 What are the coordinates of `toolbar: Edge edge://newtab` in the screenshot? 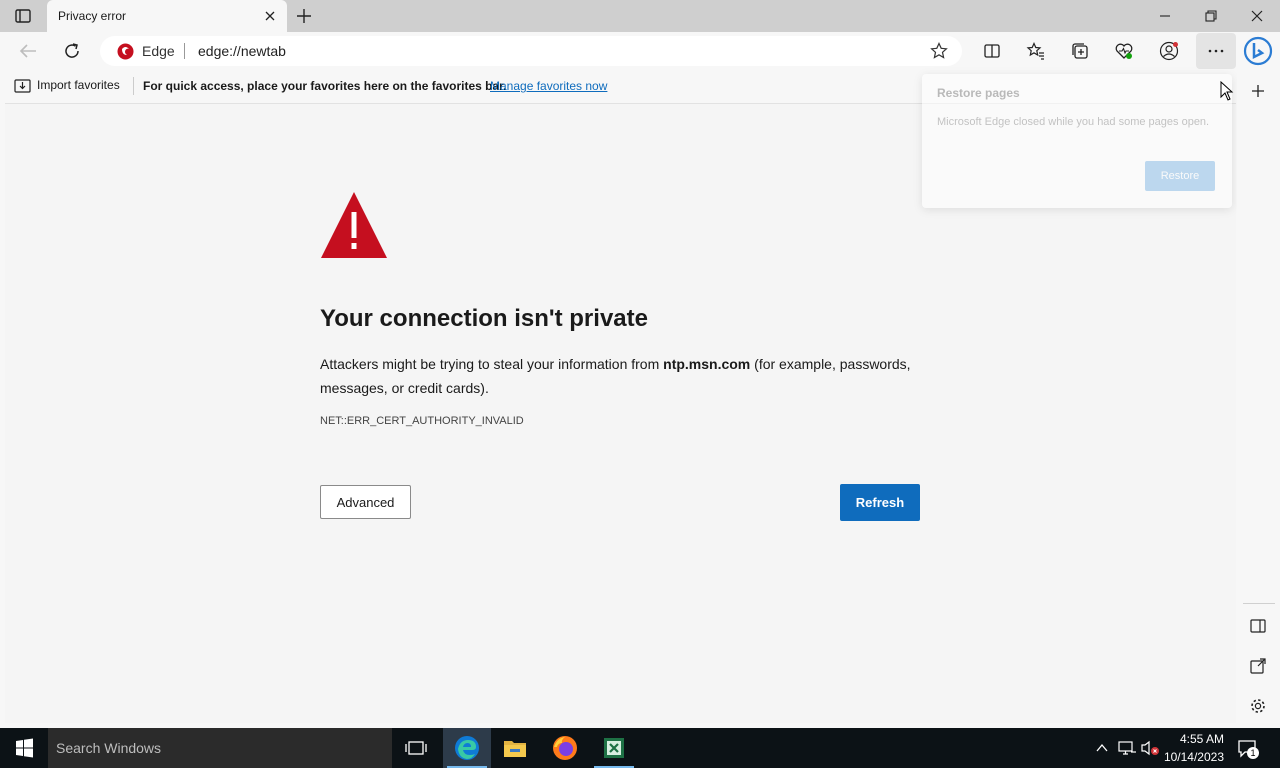 It's located at (640, 51).